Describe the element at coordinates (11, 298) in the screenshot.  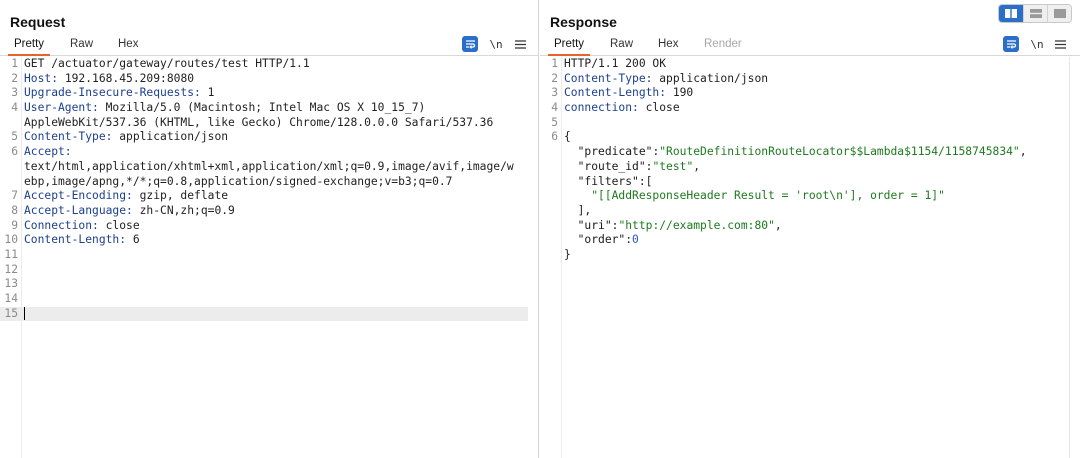
I see `line-number: 14` at that location.